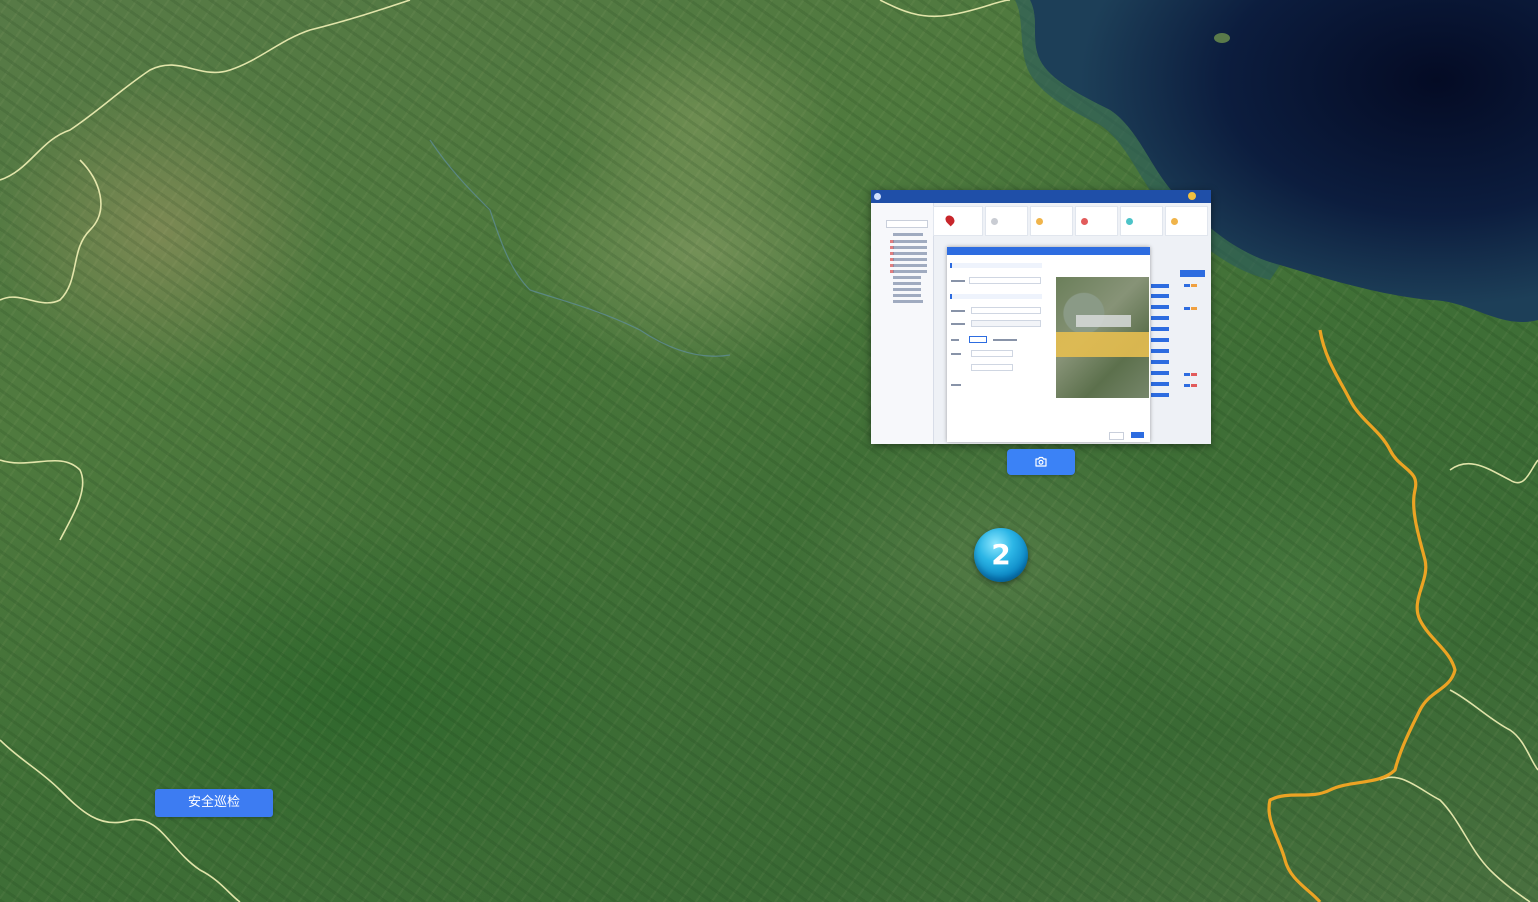 Image resolution: width=1538 pixels, height=902 pixels. I want to click on preview-aerial-image, so click(1102, 337).